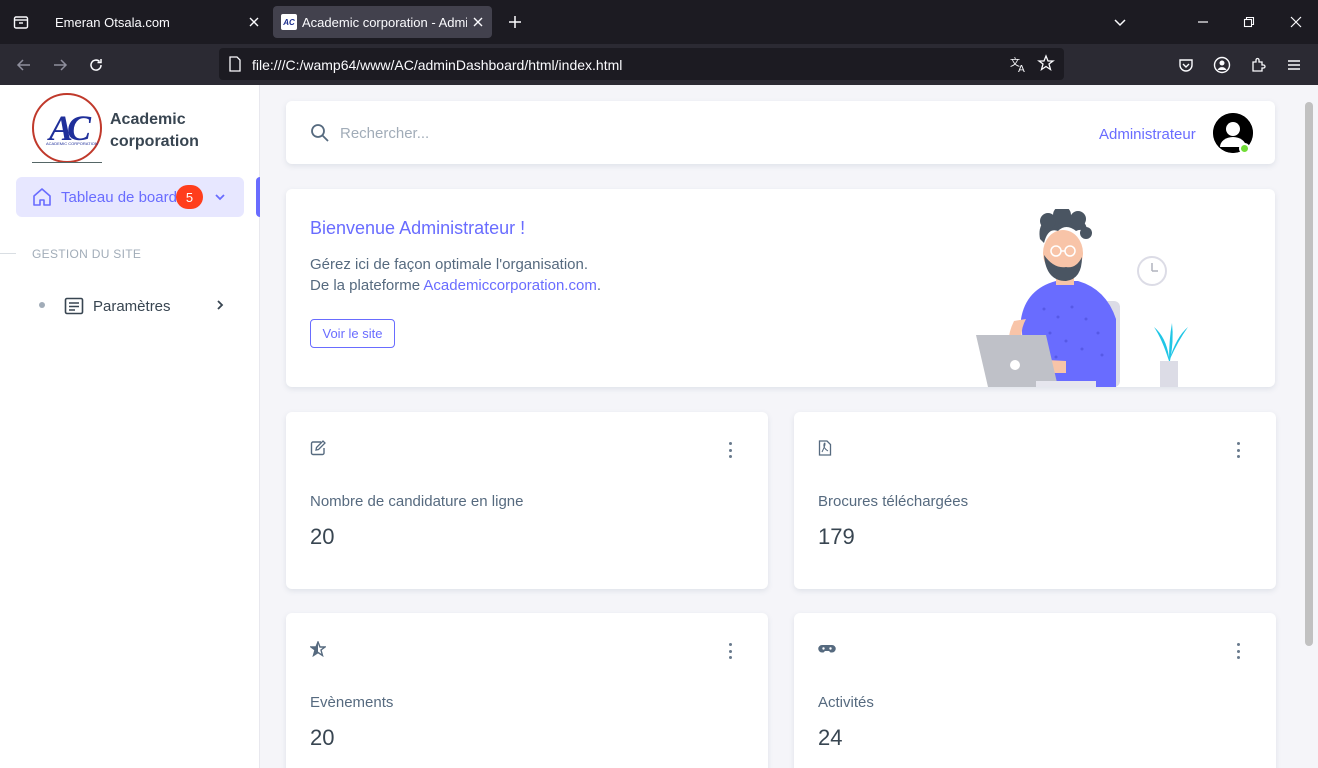 The height and width of the screenshot is (768, 1318). I want to click on window-close-icon, so click(1296, 22).